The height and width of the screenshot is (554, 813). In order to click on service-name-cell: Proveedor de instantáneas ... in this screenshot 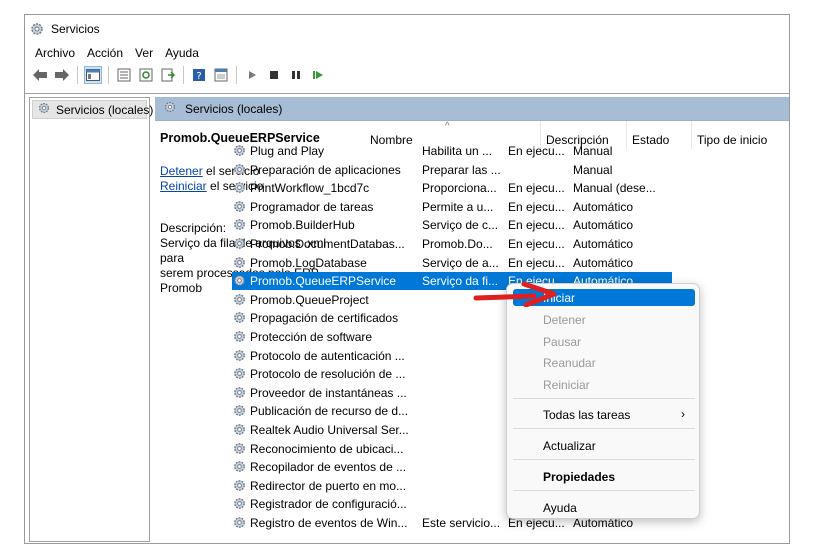, I will do `click(328, 392)`.